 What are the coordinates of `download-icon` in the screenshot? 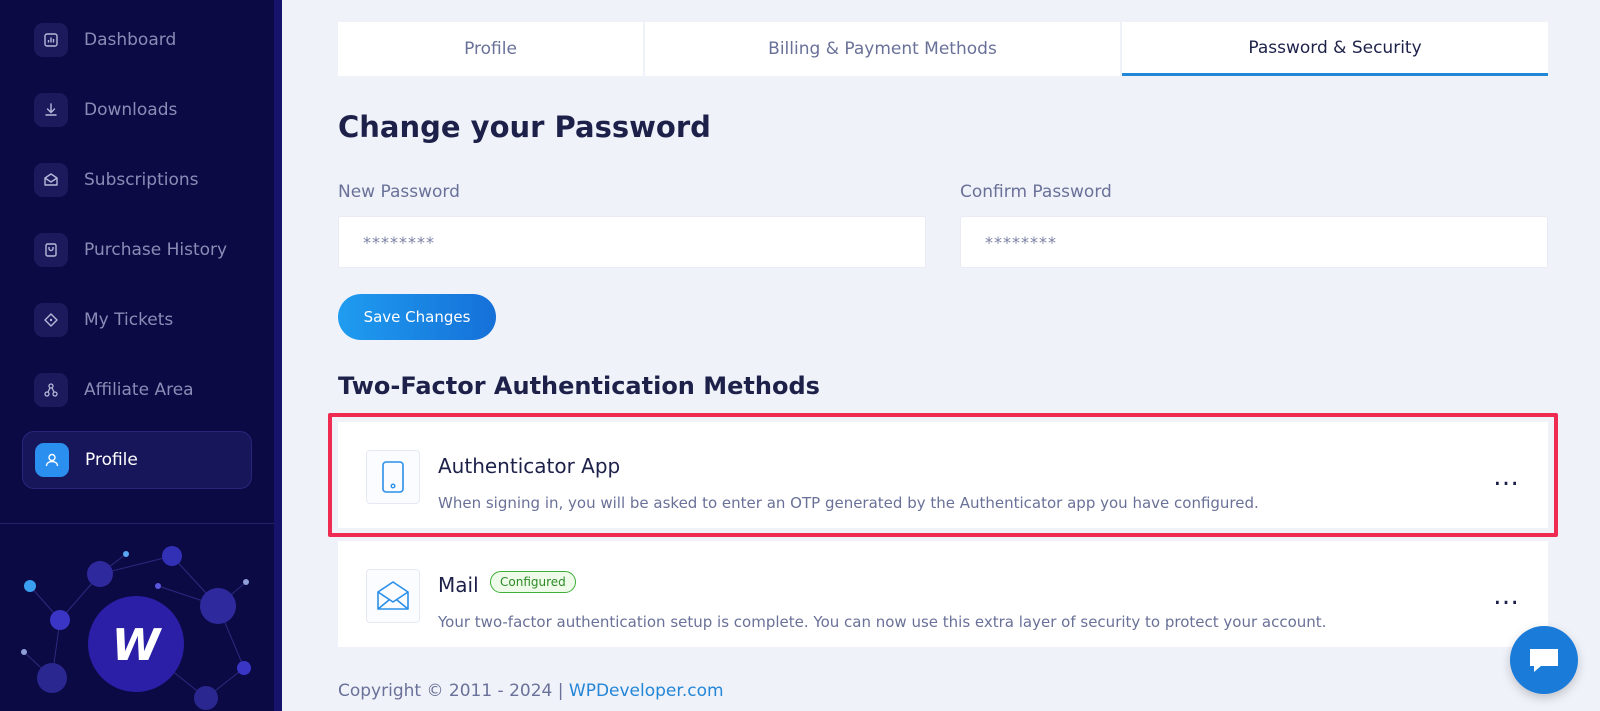 It's located at (51, 110).